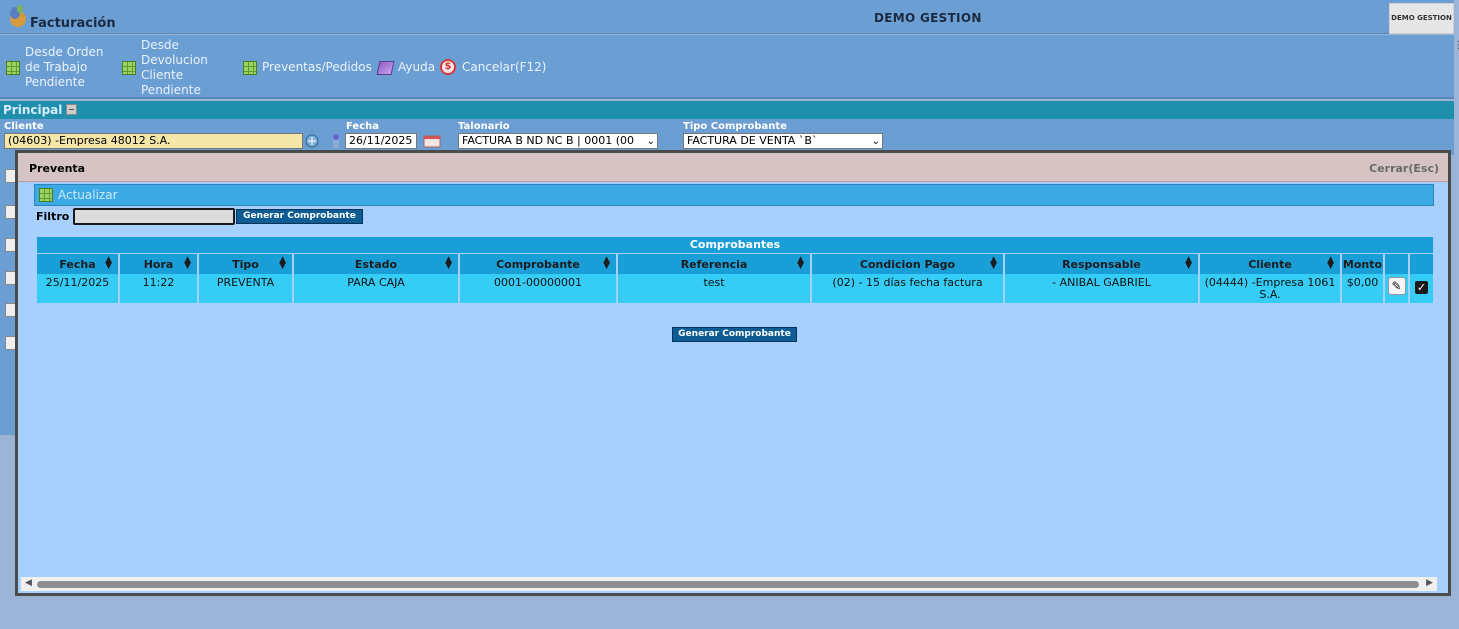 Image resolution: width=1459 pixels, height=629 pixels. Describe the element at coordinates (53, 216) in the screenshot. I see `filter-label: Filtro` at that location.